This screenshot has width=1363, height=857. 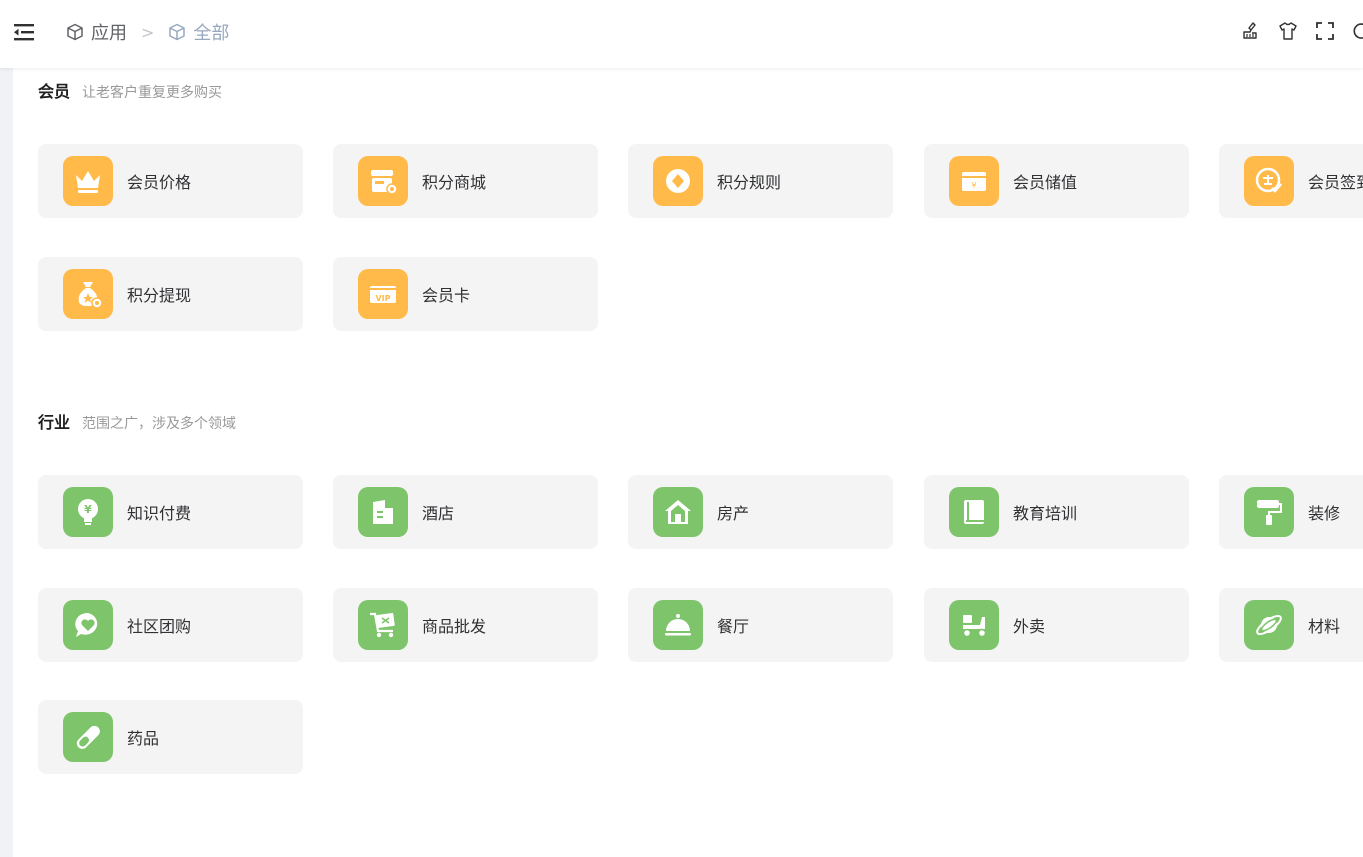 I want to click on app-card-label: 积分规则, so click(x=749, y=182).